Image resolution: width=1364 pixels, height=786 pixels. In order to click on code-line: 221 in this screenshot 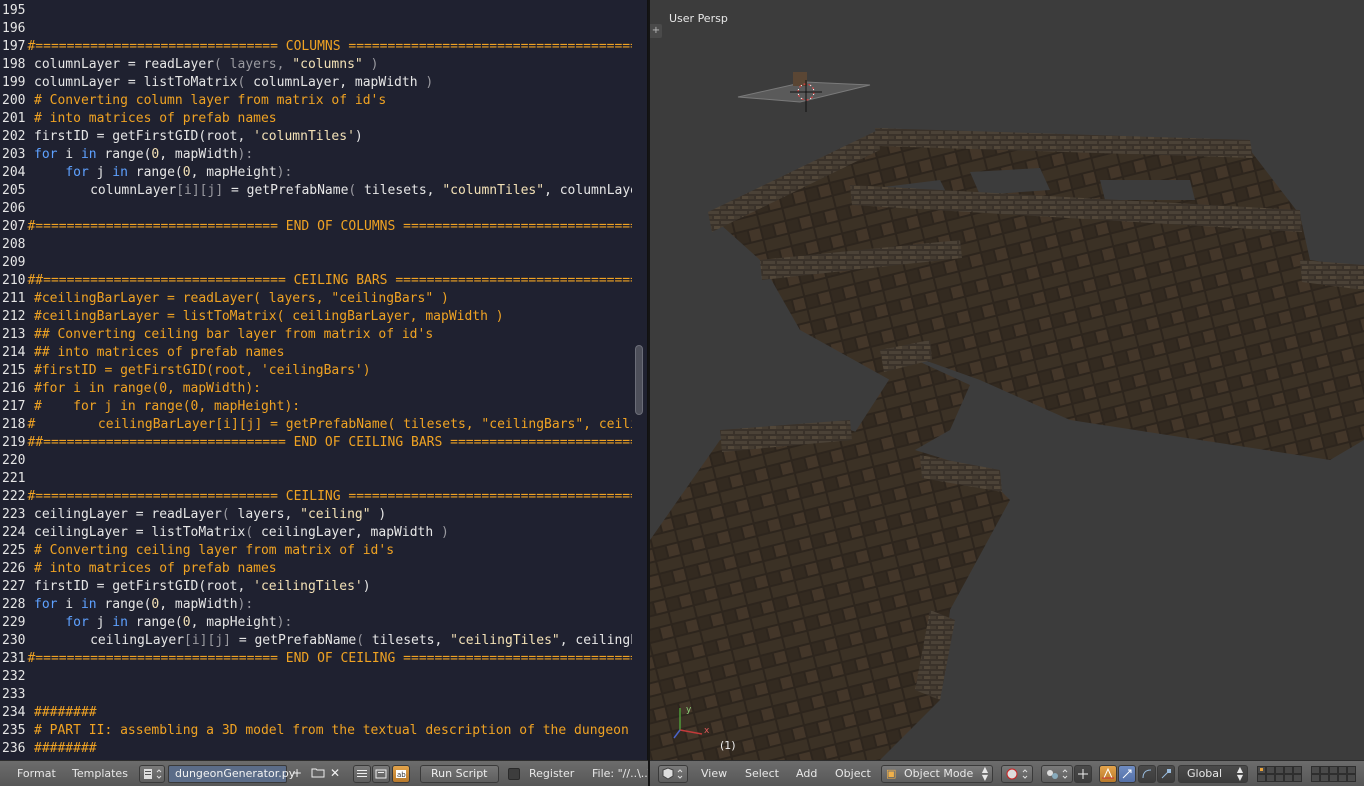, I will do `click(317, 479)`.